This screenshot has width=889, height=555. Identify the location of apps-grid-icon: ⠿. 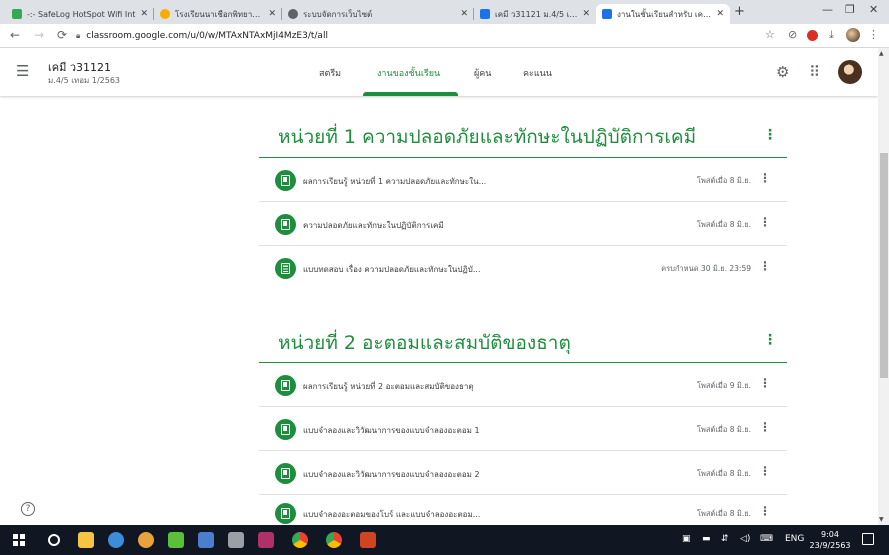
(814, 72).